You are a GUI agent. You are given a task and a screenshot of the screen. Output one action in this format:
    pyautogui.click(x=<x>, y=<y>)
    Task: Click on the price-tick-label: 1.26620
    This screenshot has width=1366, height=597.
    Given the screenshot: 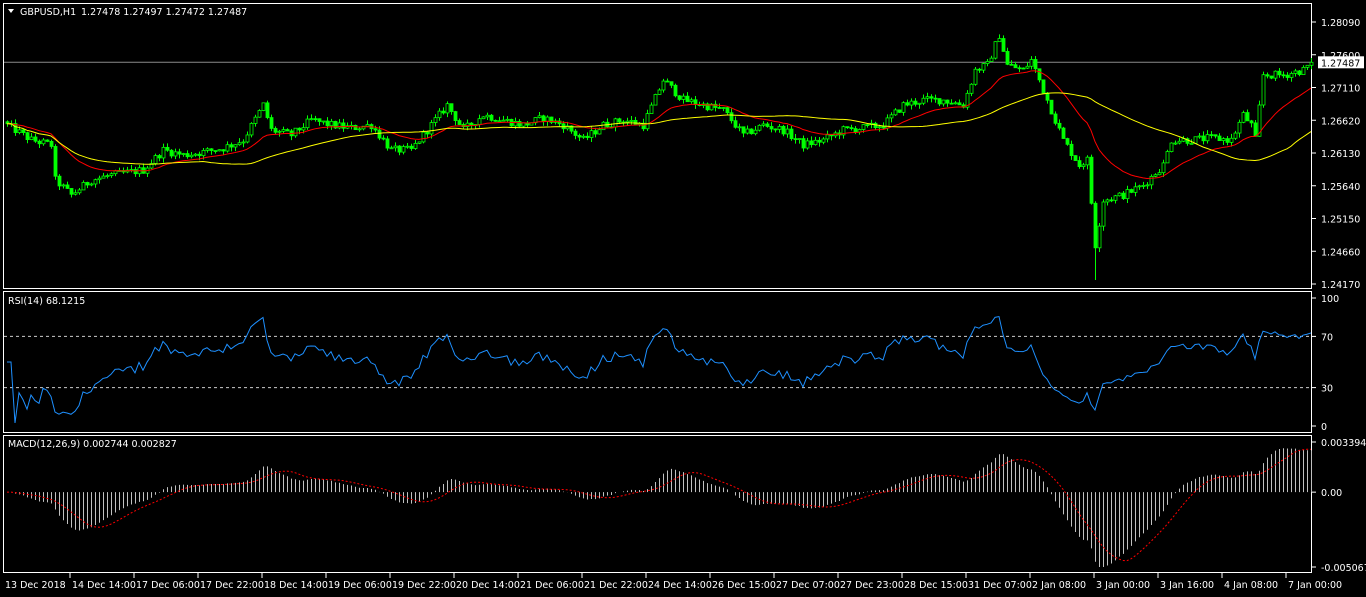 What is the action you would take?
    pyautogui.click(x=1340, y=121)
    